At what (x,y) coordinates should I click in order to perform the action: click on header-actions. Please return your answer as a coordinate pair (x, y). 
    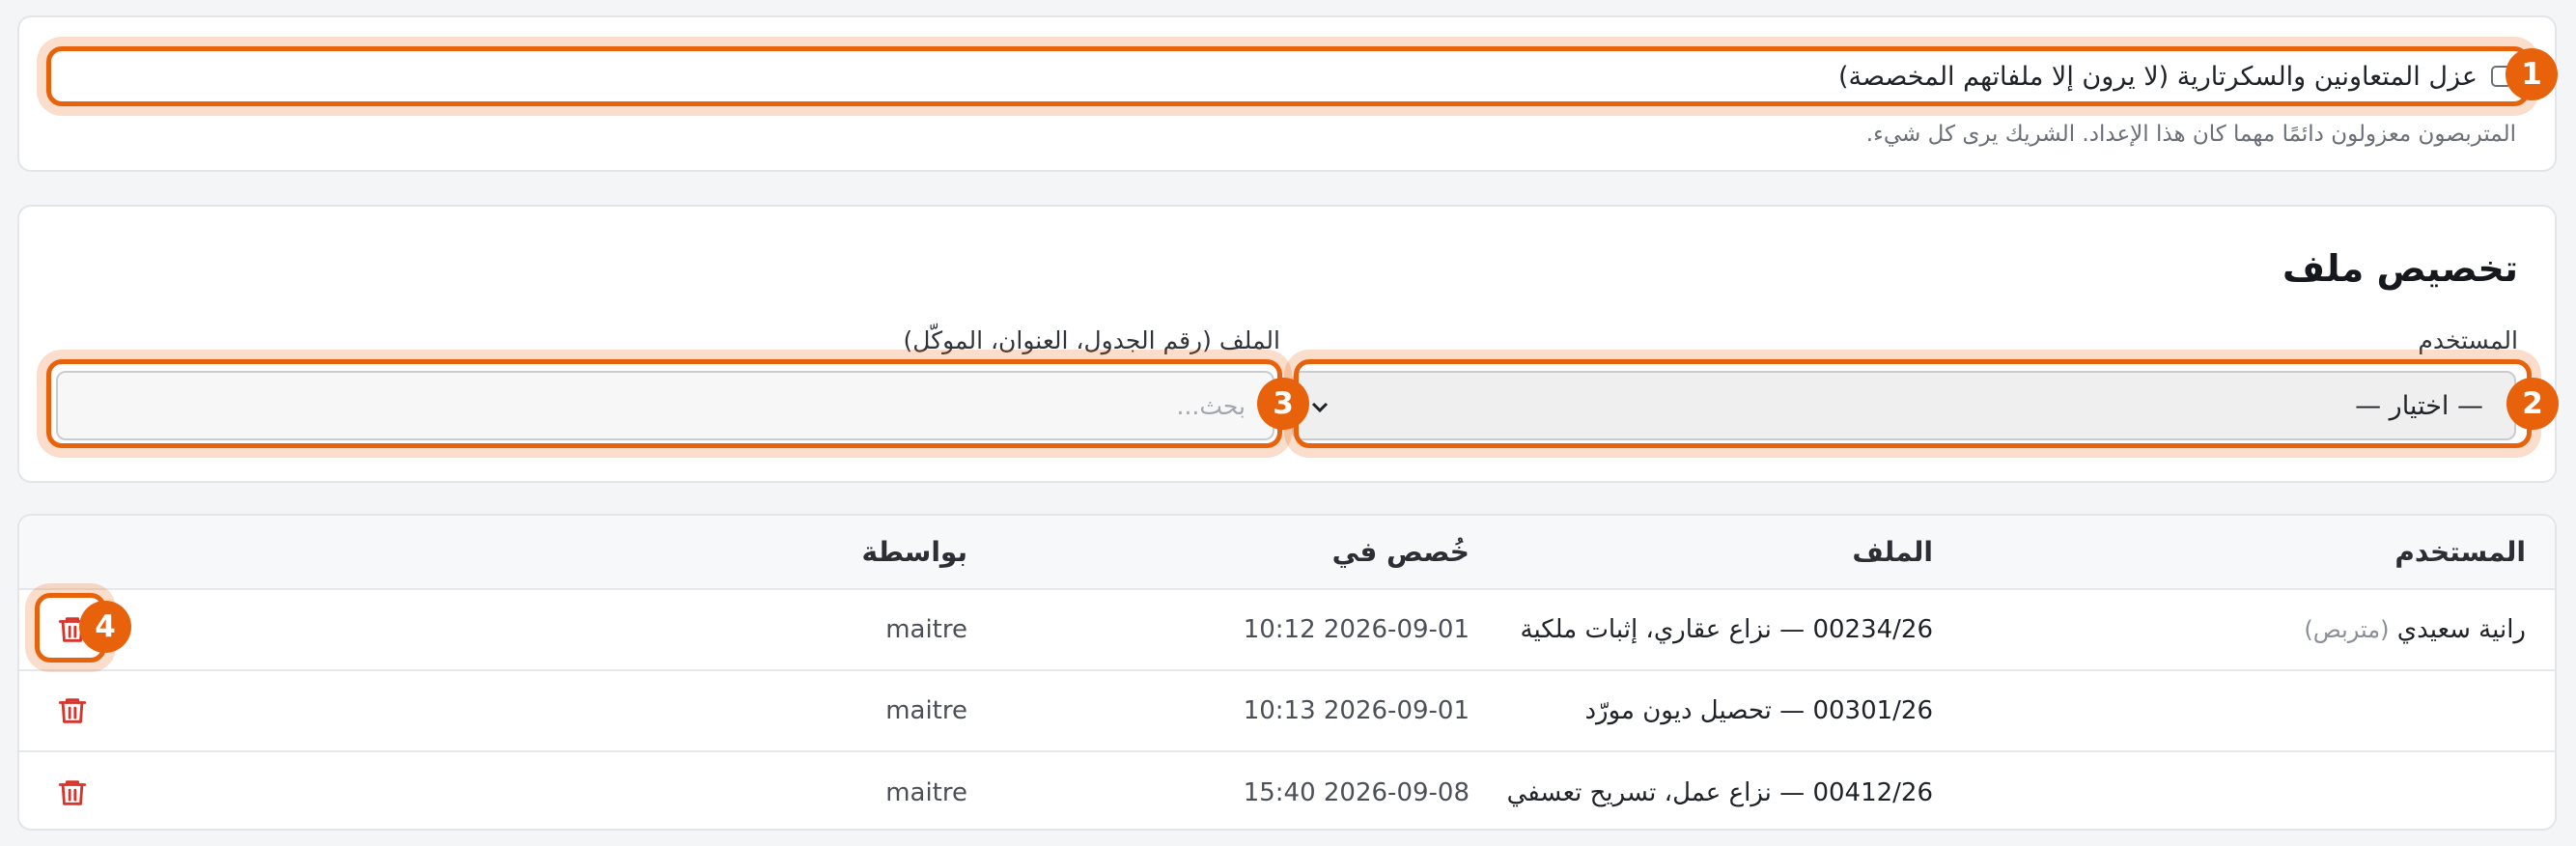
    Looking at the image, I should click on (242, 552).